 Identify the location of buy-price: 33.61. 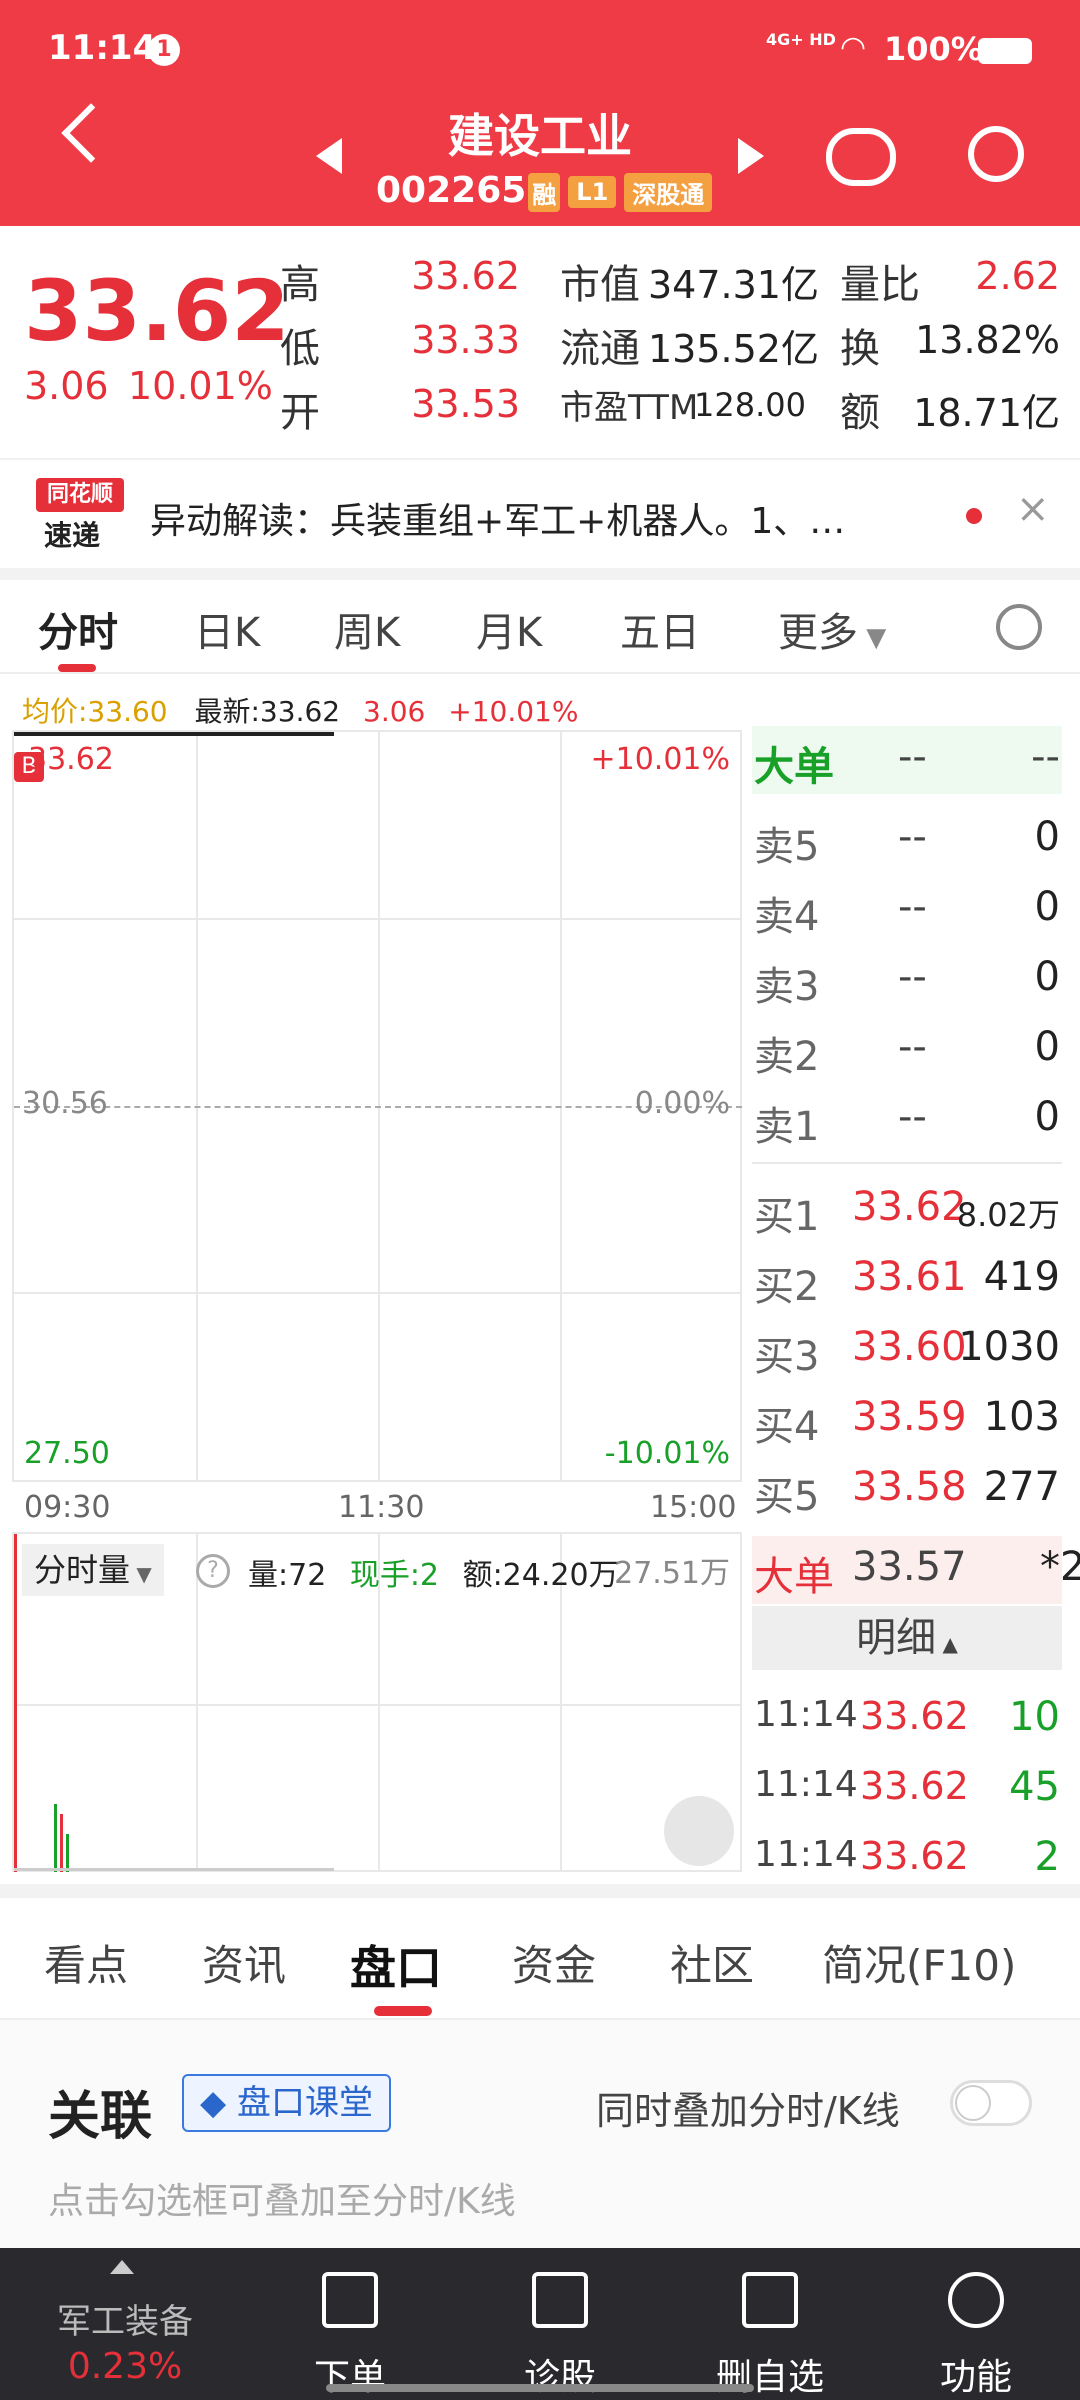
(909, 1277).